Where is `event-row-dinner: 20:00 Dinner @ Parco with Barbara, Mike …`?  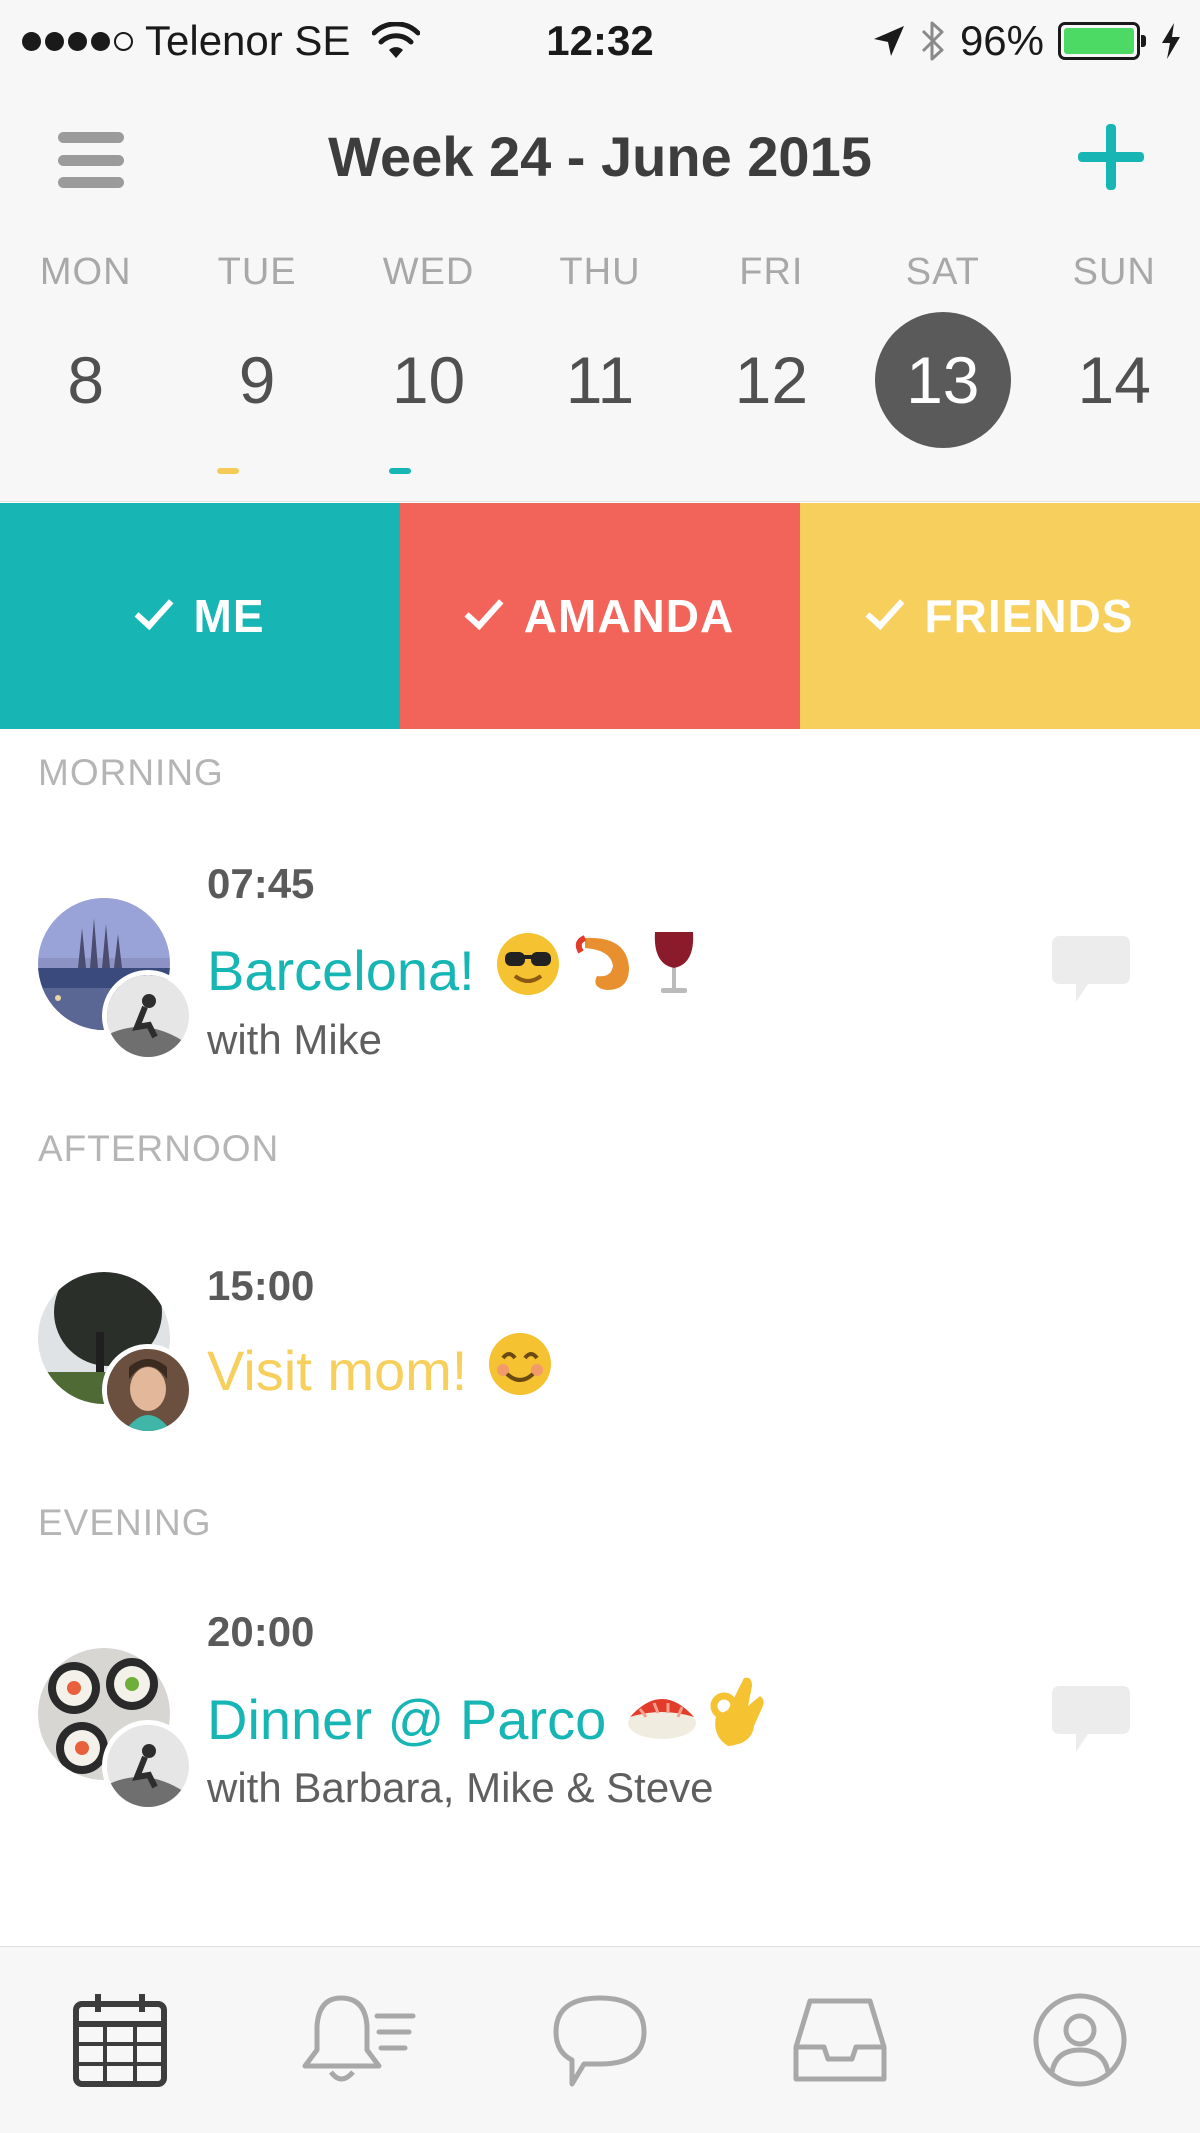 event-row-dinner: 20:00 Dinner @ Parco with Barbara, Mike … is located at coordinates (600, 1718).